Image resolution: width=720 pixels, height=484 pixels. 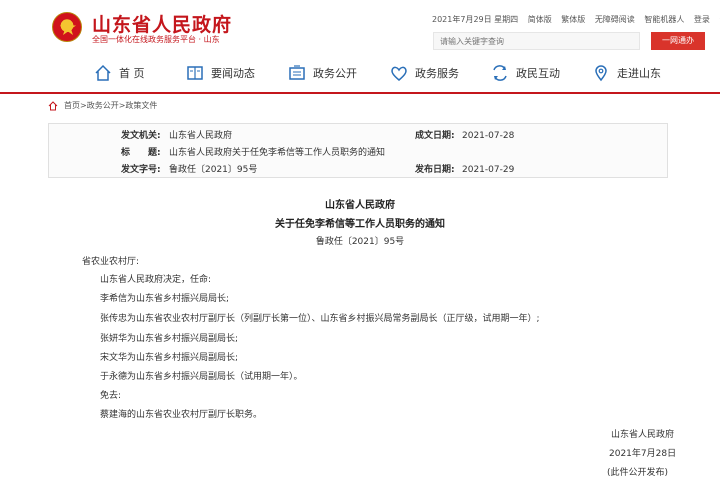 I want to click on nav-label: 政务公开, so click(x=335, y=73).